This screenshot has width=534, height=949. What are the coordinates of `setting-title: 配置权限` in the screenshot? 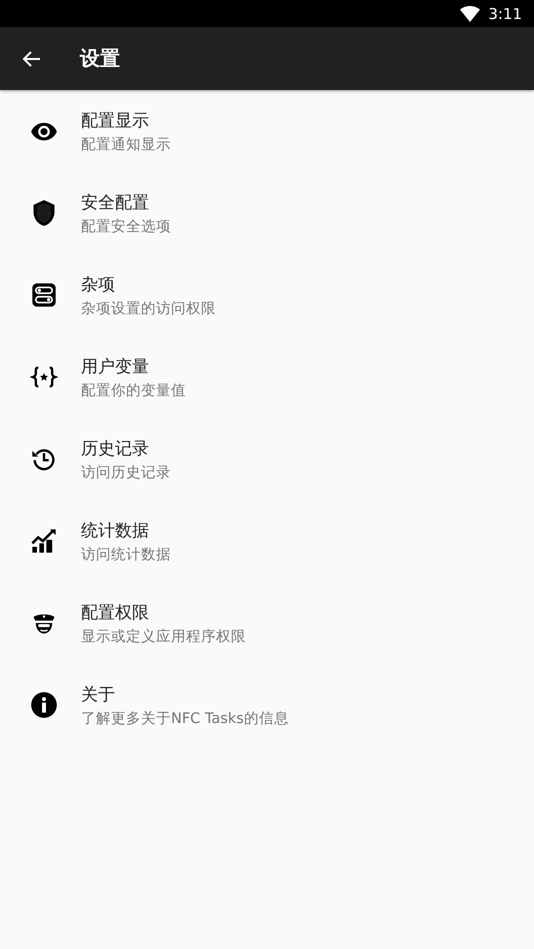 It's located at (163, 612).